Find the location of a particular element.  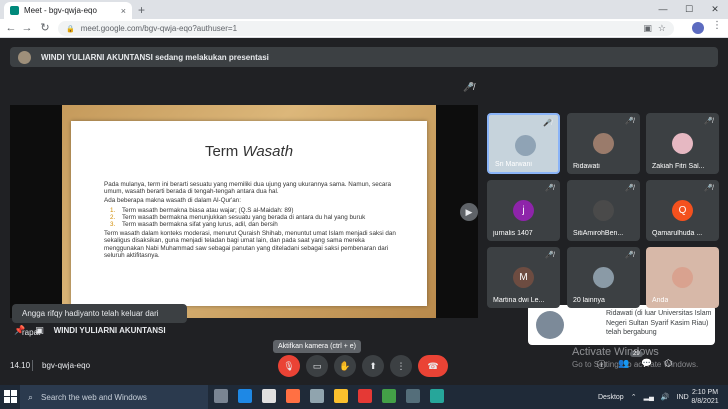

participant-tile: 🎤̸ 20 lainnya is located at coordinates (603, 277).